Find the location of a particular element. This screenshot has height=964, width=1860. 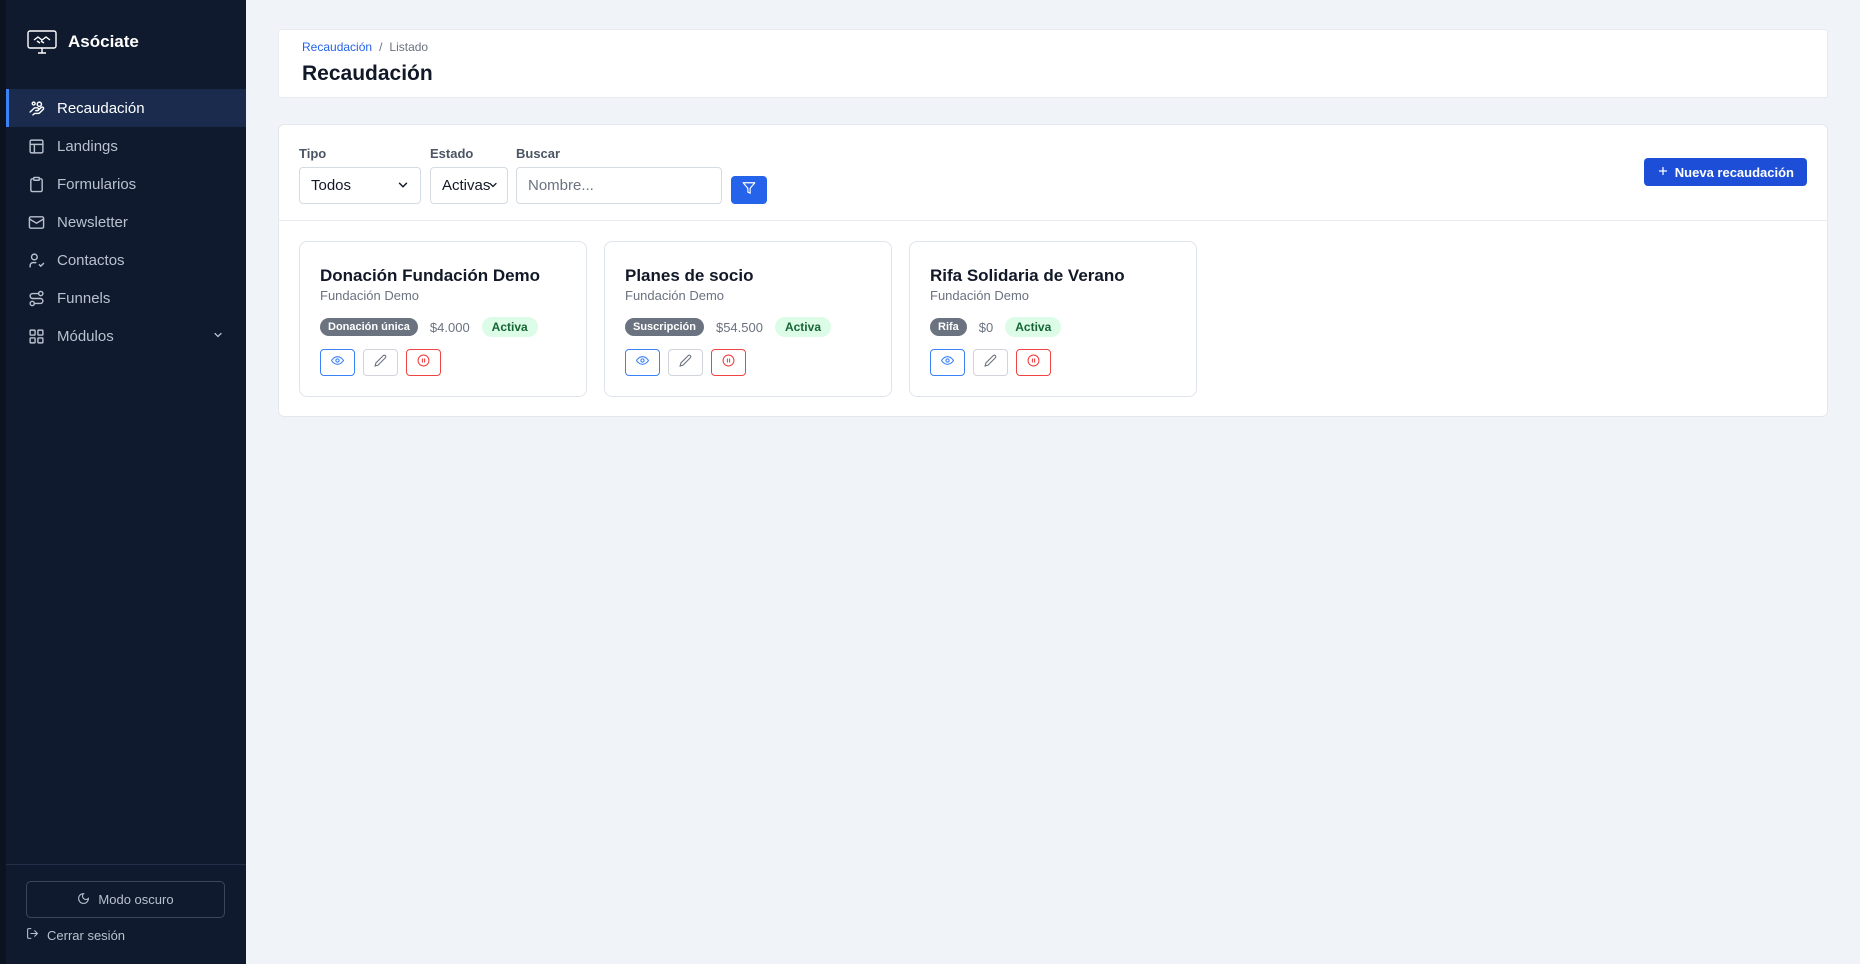

sidebar-item-recaudacion: Recaudación is located at coordinates (126, 108).